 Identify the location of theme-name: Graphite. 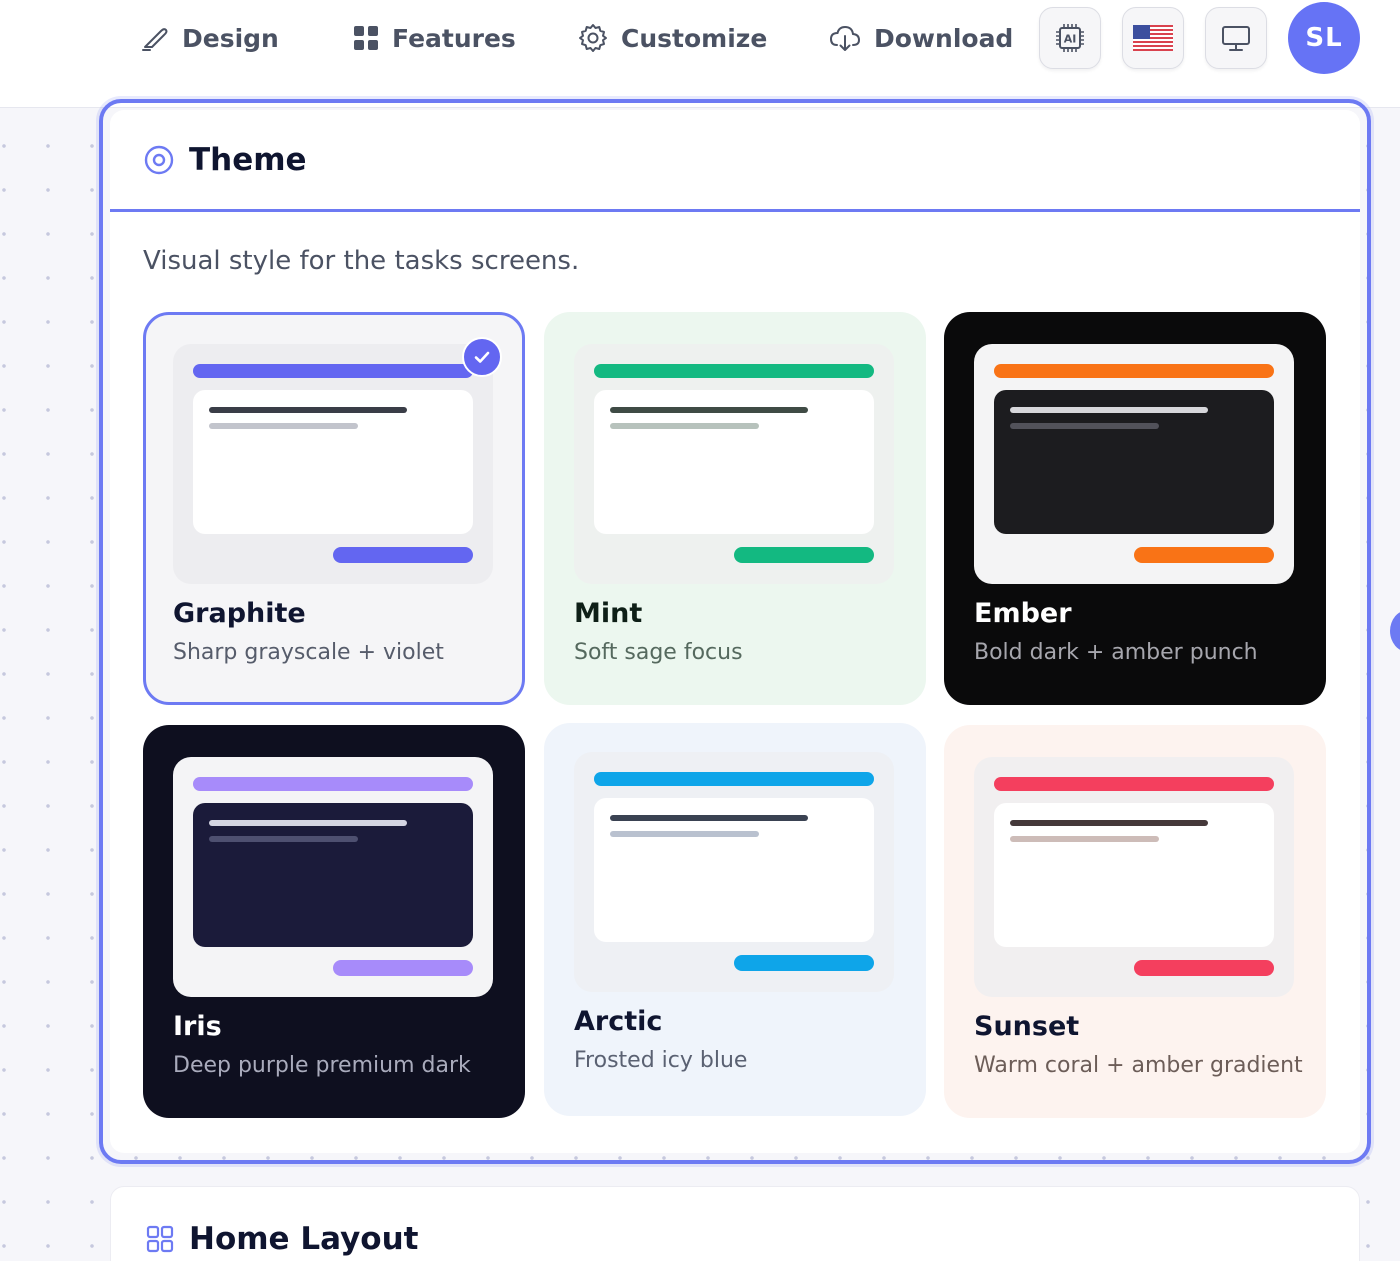
(239, 613).